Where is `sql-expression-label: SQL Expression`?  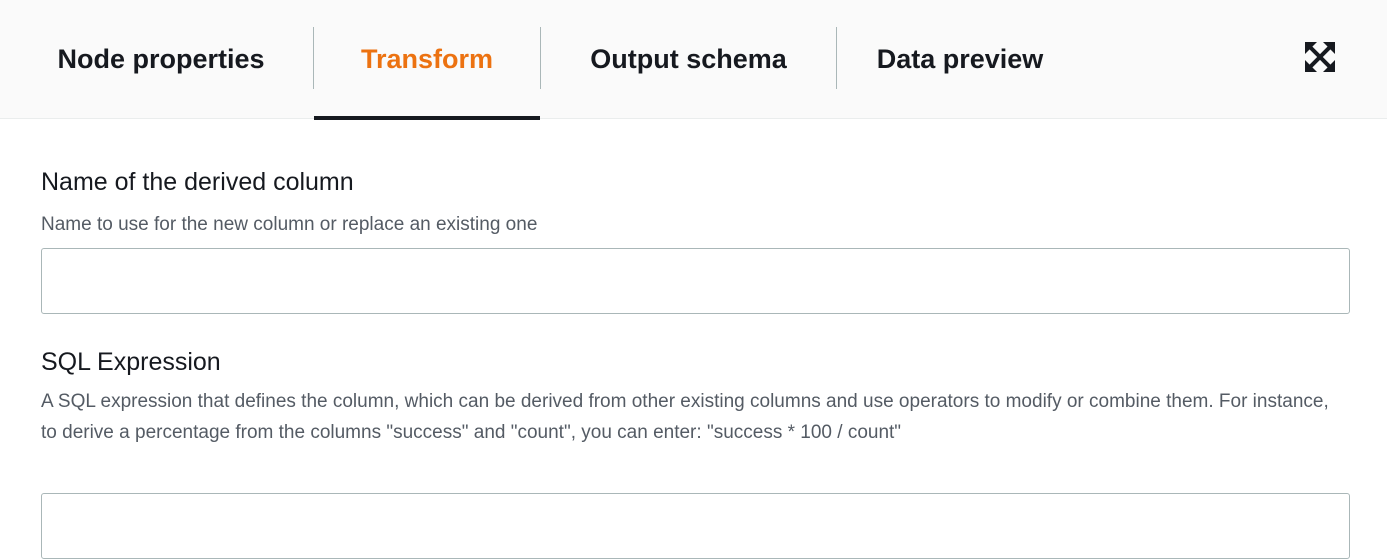
sql-expression-label: SQL Expression is located at coordinates (131, 362).